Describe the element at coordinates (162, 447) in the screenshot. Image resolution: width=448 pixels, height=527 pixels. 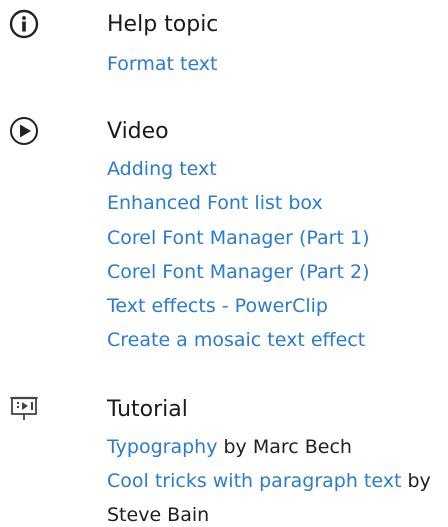
I see `tutorial-link-typography: Typography` at that location.